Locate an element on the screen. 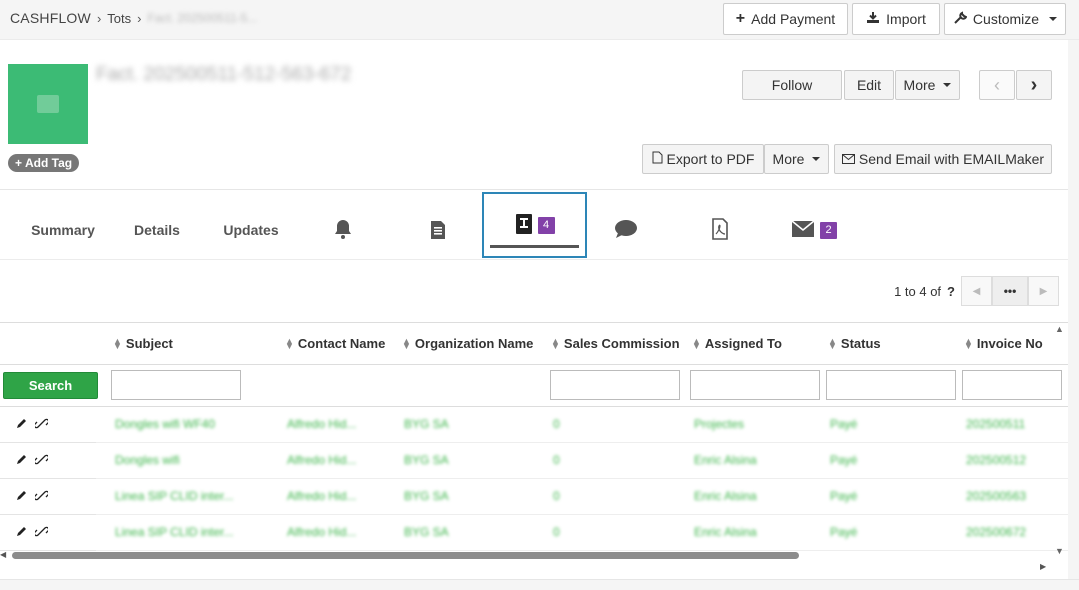  scroll-up-icon: ▲ is located at coordinates (1059, 329).